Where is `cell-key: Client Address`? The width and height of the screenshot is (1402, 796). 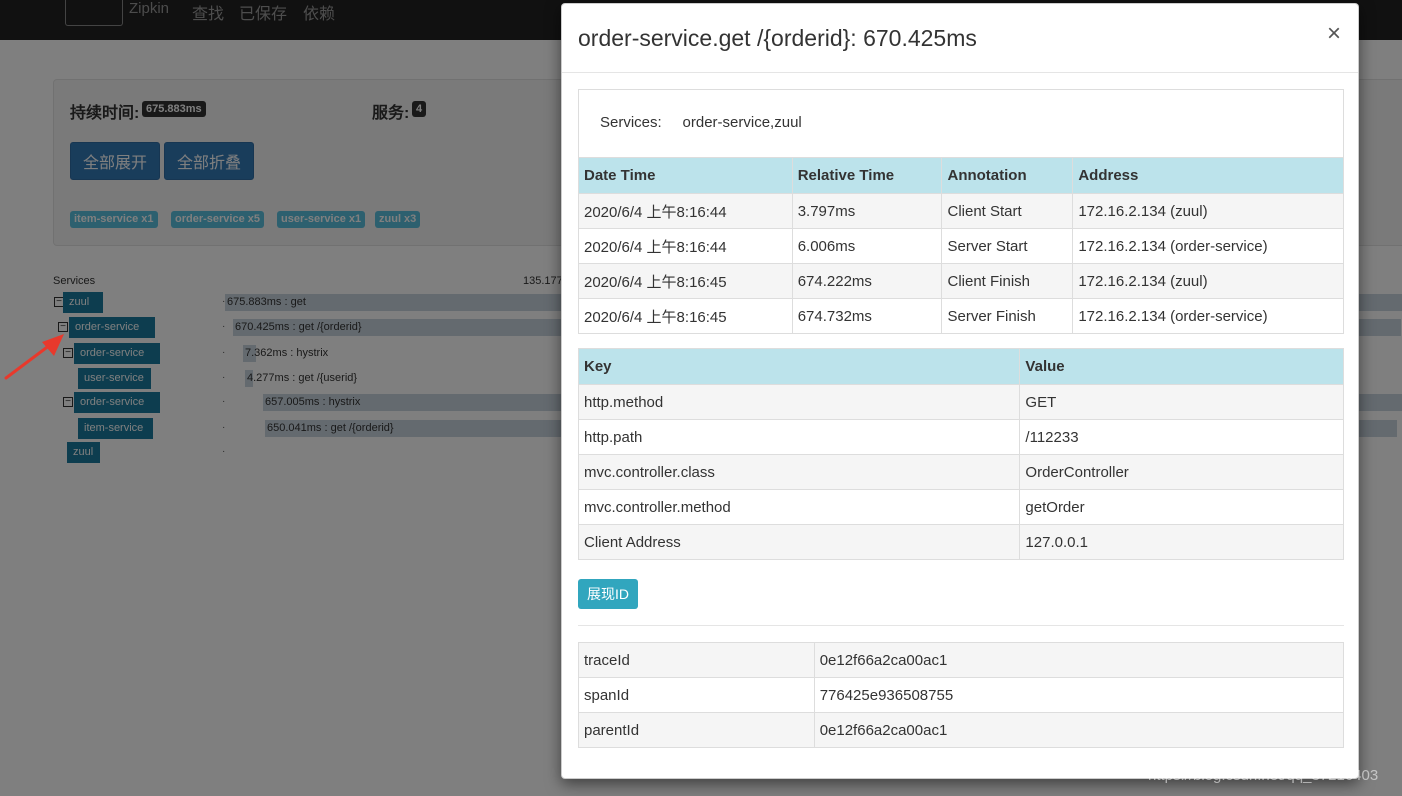 cell-key: Client Address is located at coordinates (799, 542).